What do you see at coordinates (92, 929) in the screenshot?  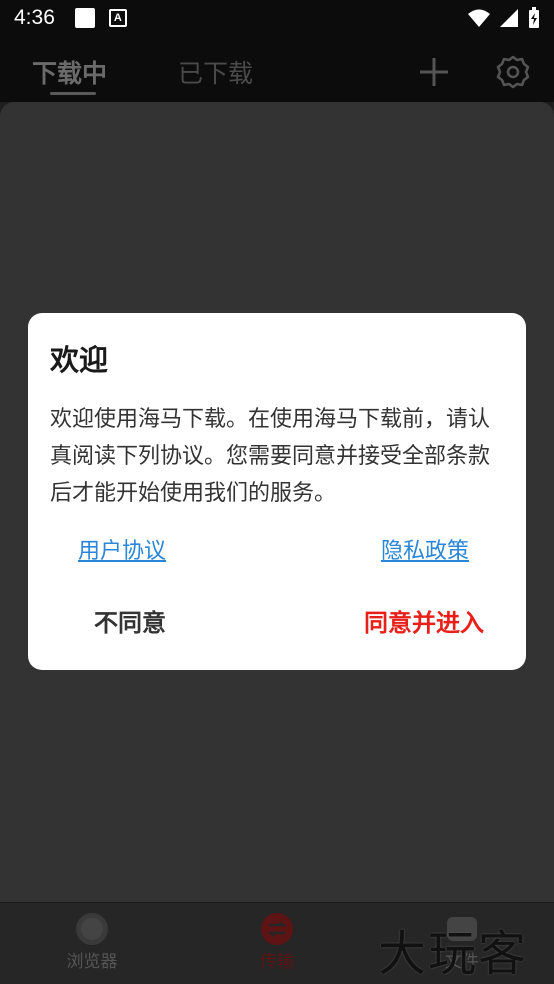 I see `browser-icon` at bounding box center [92, 929].